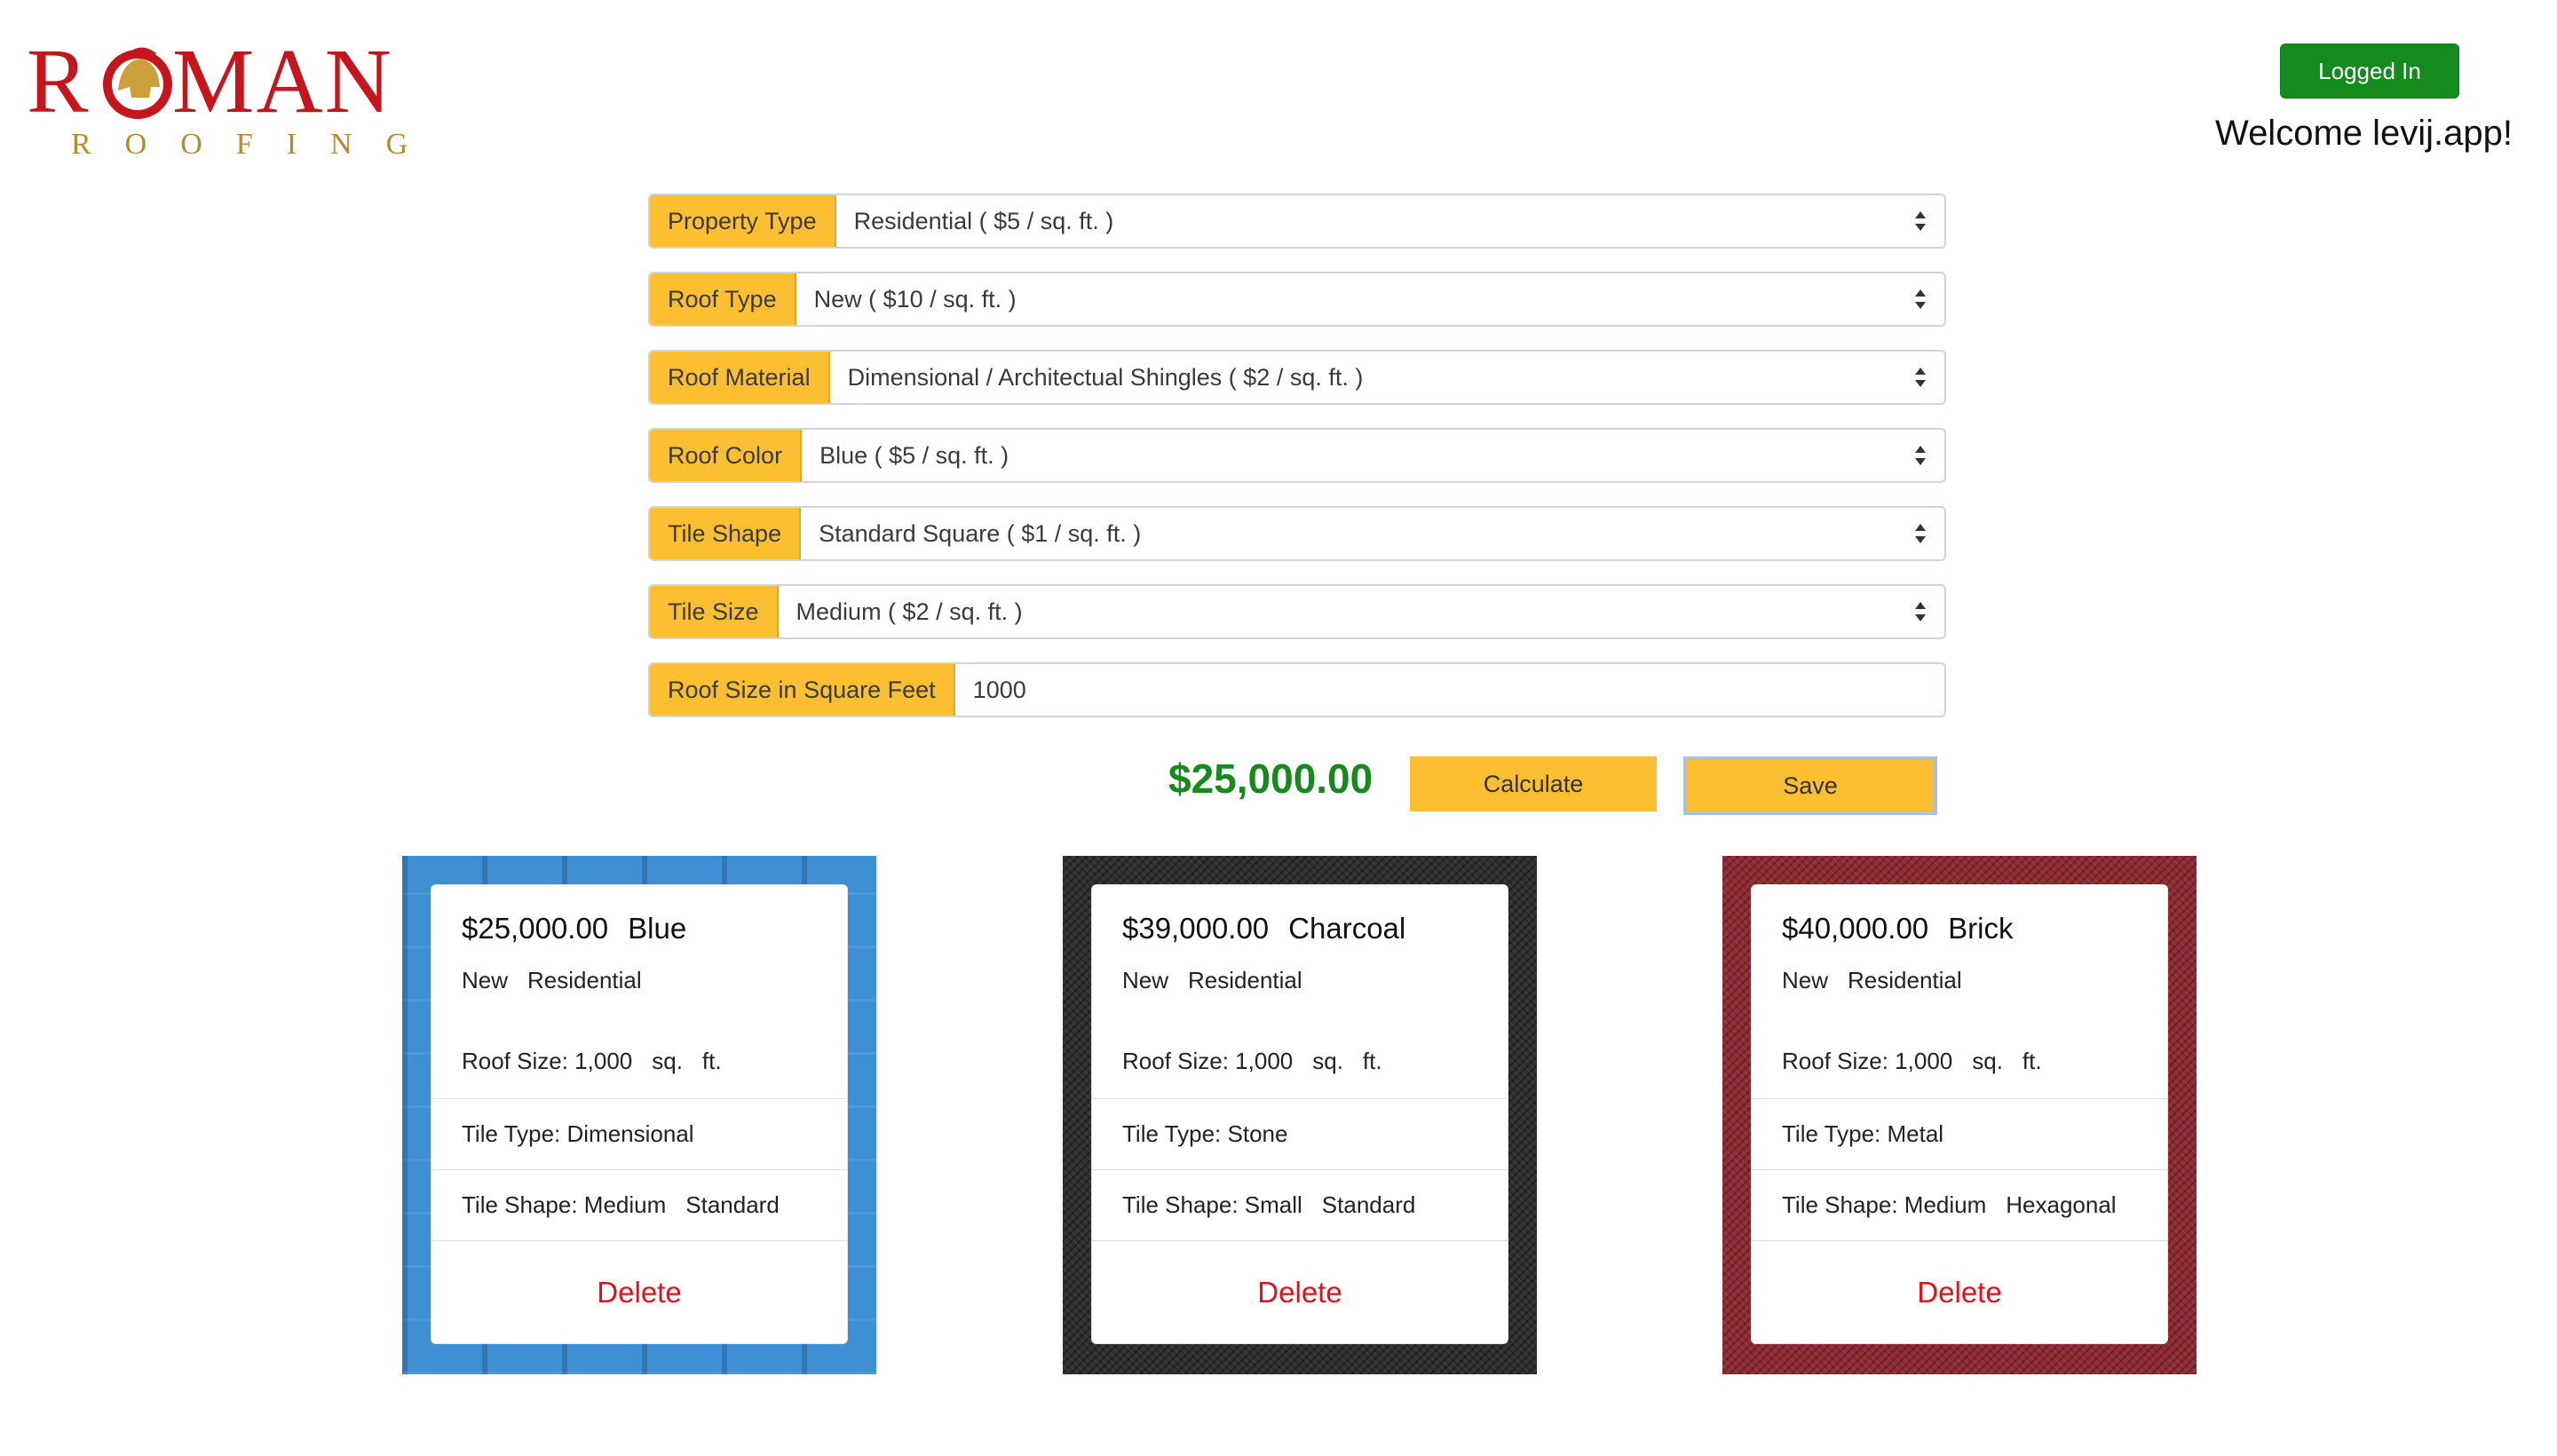 The height and width of the screenshot is (1456, 2557). What do you see at coordinates (983, 220) in the screenshot?
I see `property-type-value: Residential ( $5 / sq. ft. )` at bounding box center [983, 220].